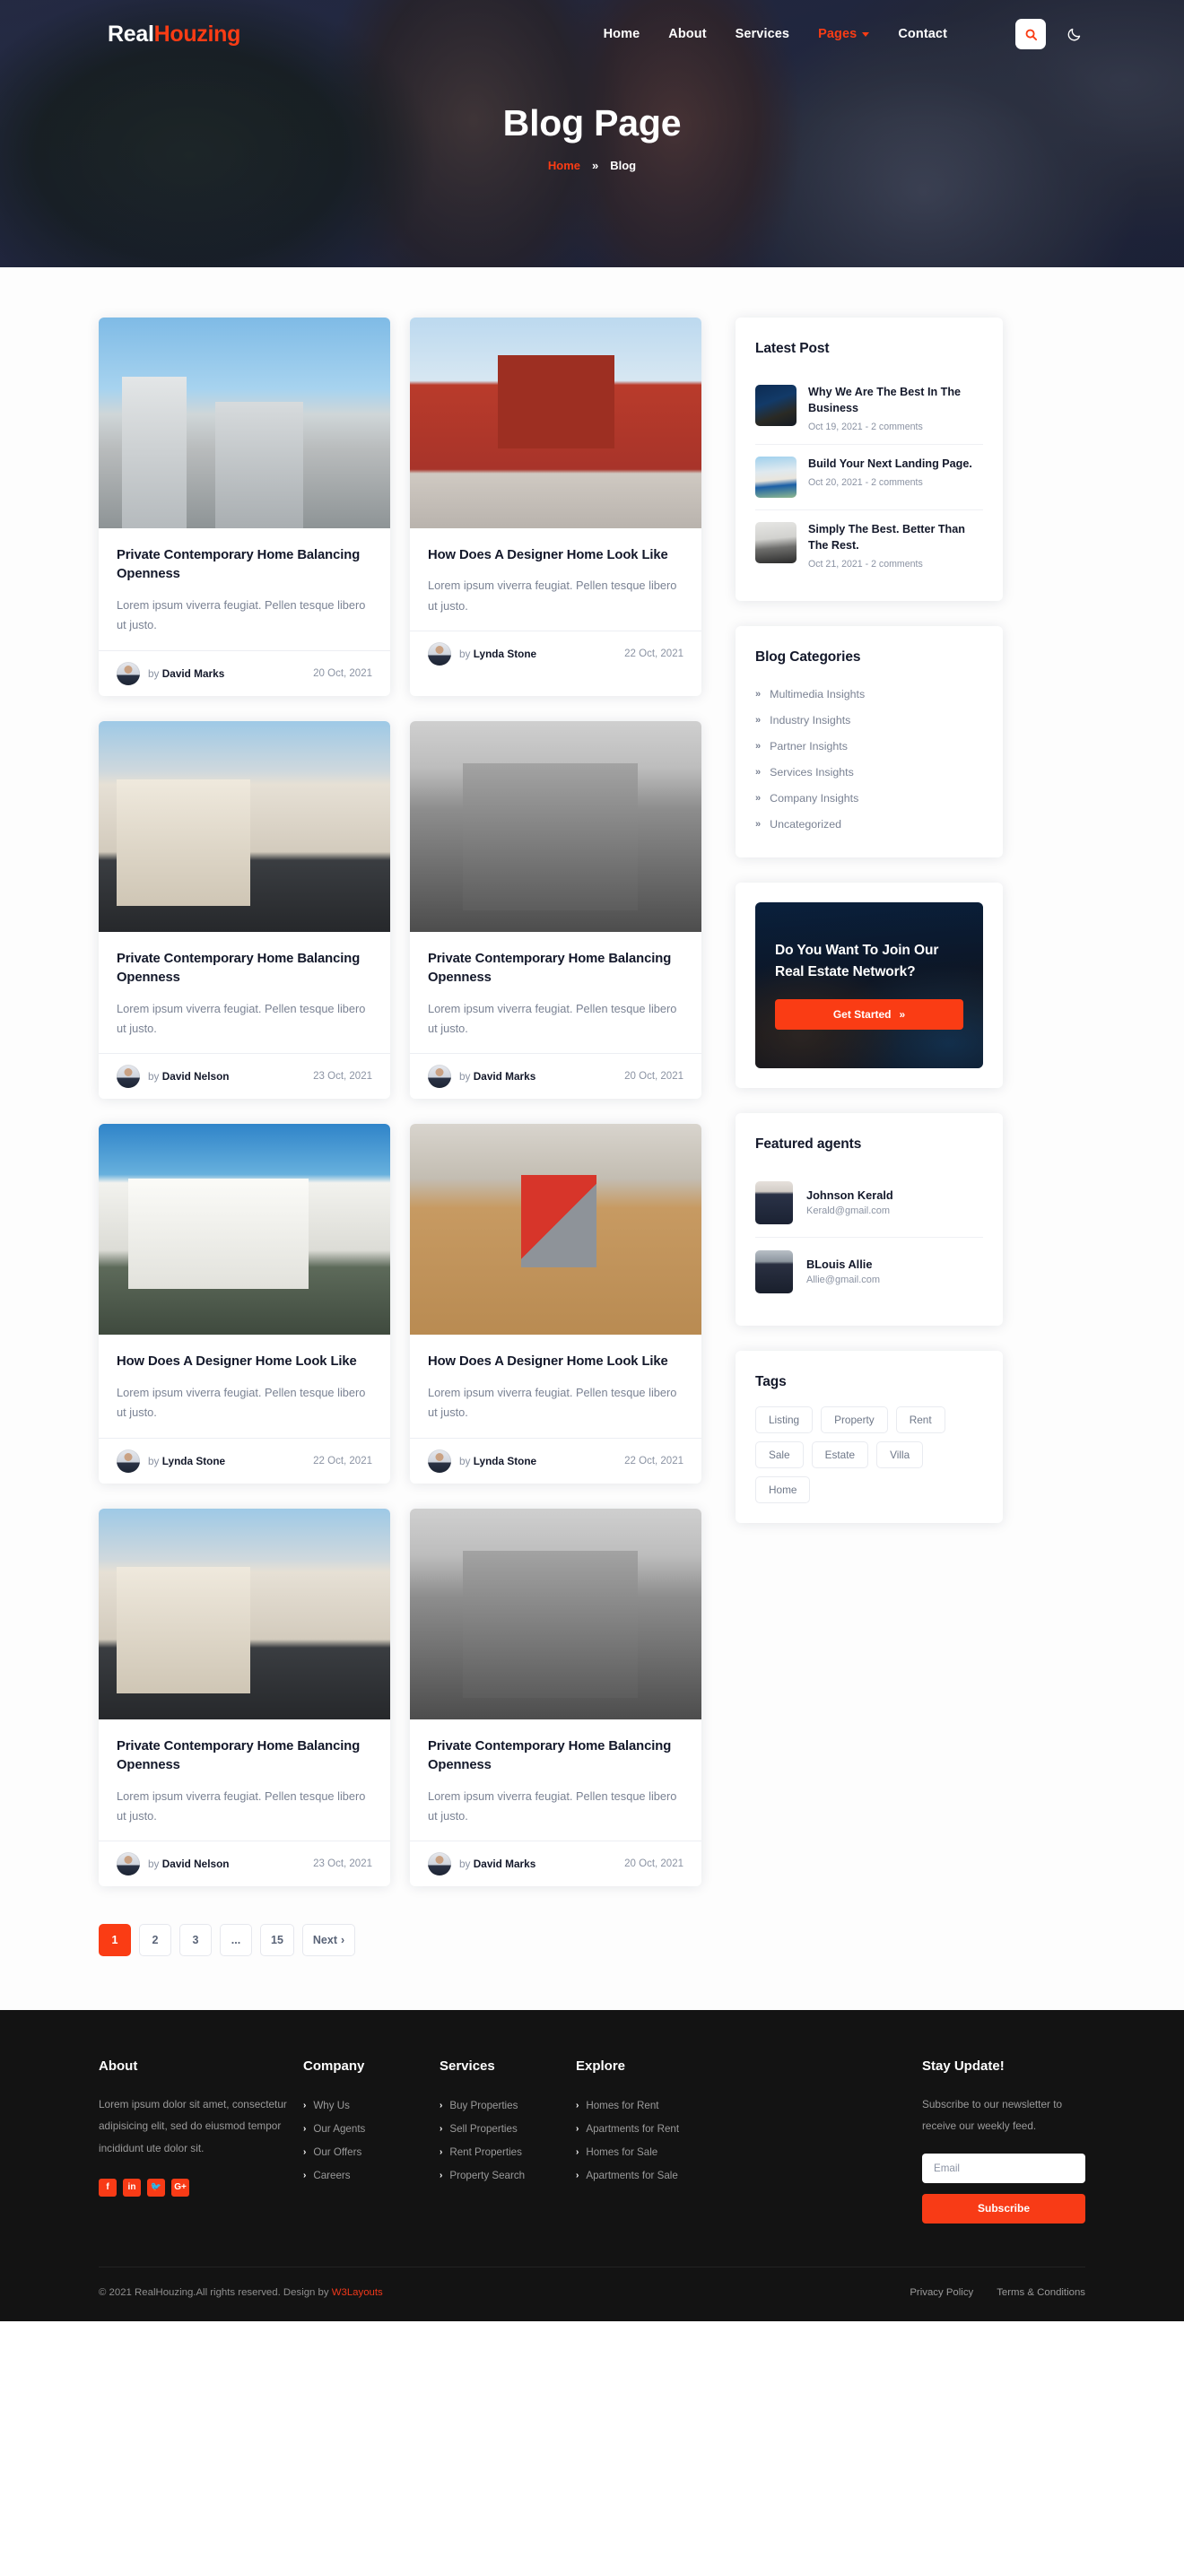  Describe the element at coordinates (869, 825) in the screenshot. I see `blog-category-item: » Uncategorized` at that location.